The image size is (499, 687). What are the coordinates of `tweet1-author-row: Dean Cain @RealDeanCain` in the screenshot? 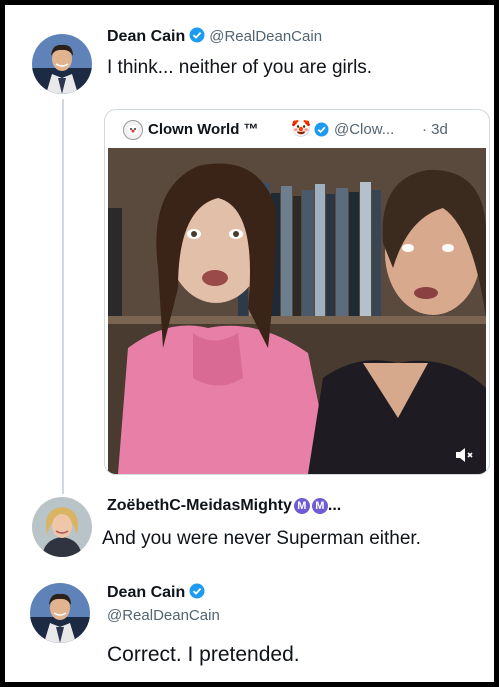 It's located at (214, 37).